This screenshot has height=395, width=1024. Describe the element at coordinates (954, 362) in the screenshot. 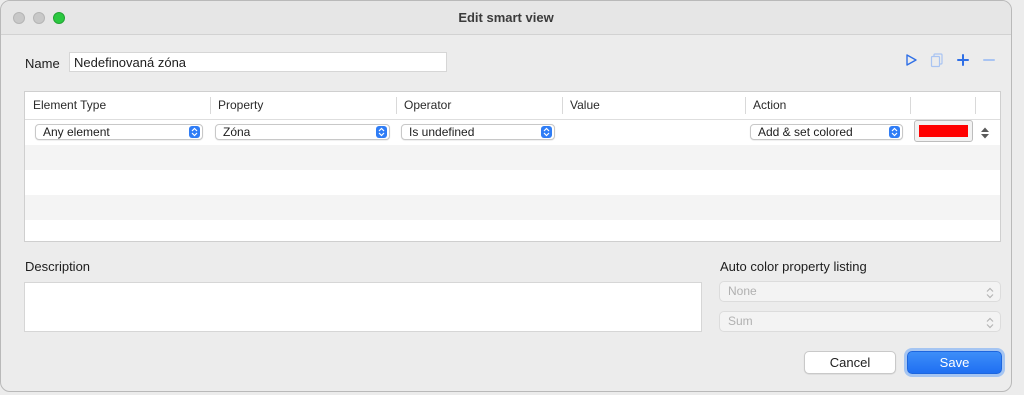

I see `save-button: Save` at that location.